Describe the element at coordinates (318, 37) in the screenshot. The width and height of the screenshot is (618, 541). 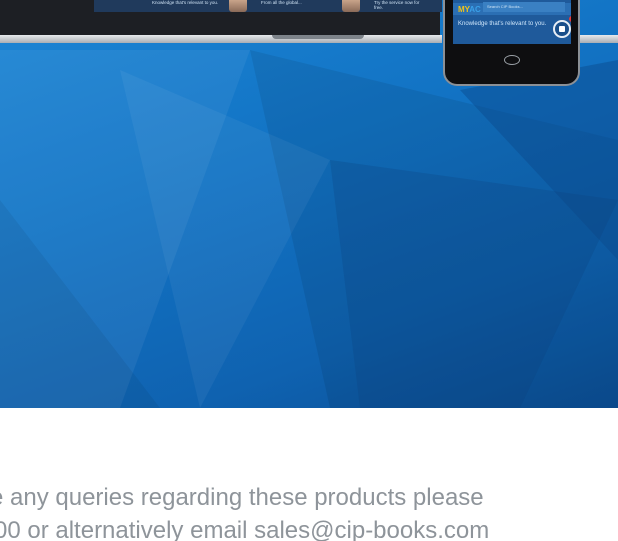
I see `laptop-notch` at that location.